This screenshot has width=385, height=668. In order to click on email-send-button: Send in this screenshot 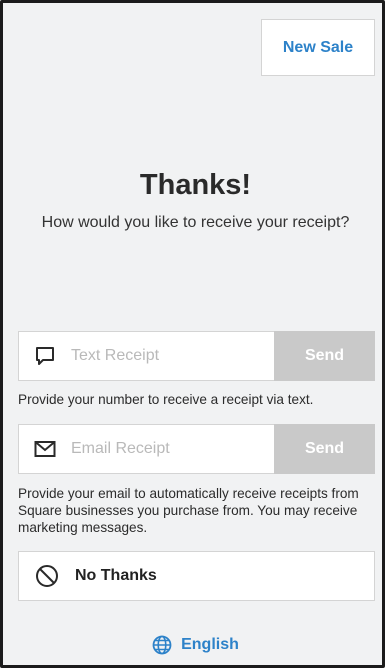, I will do `click(324, 449)`.